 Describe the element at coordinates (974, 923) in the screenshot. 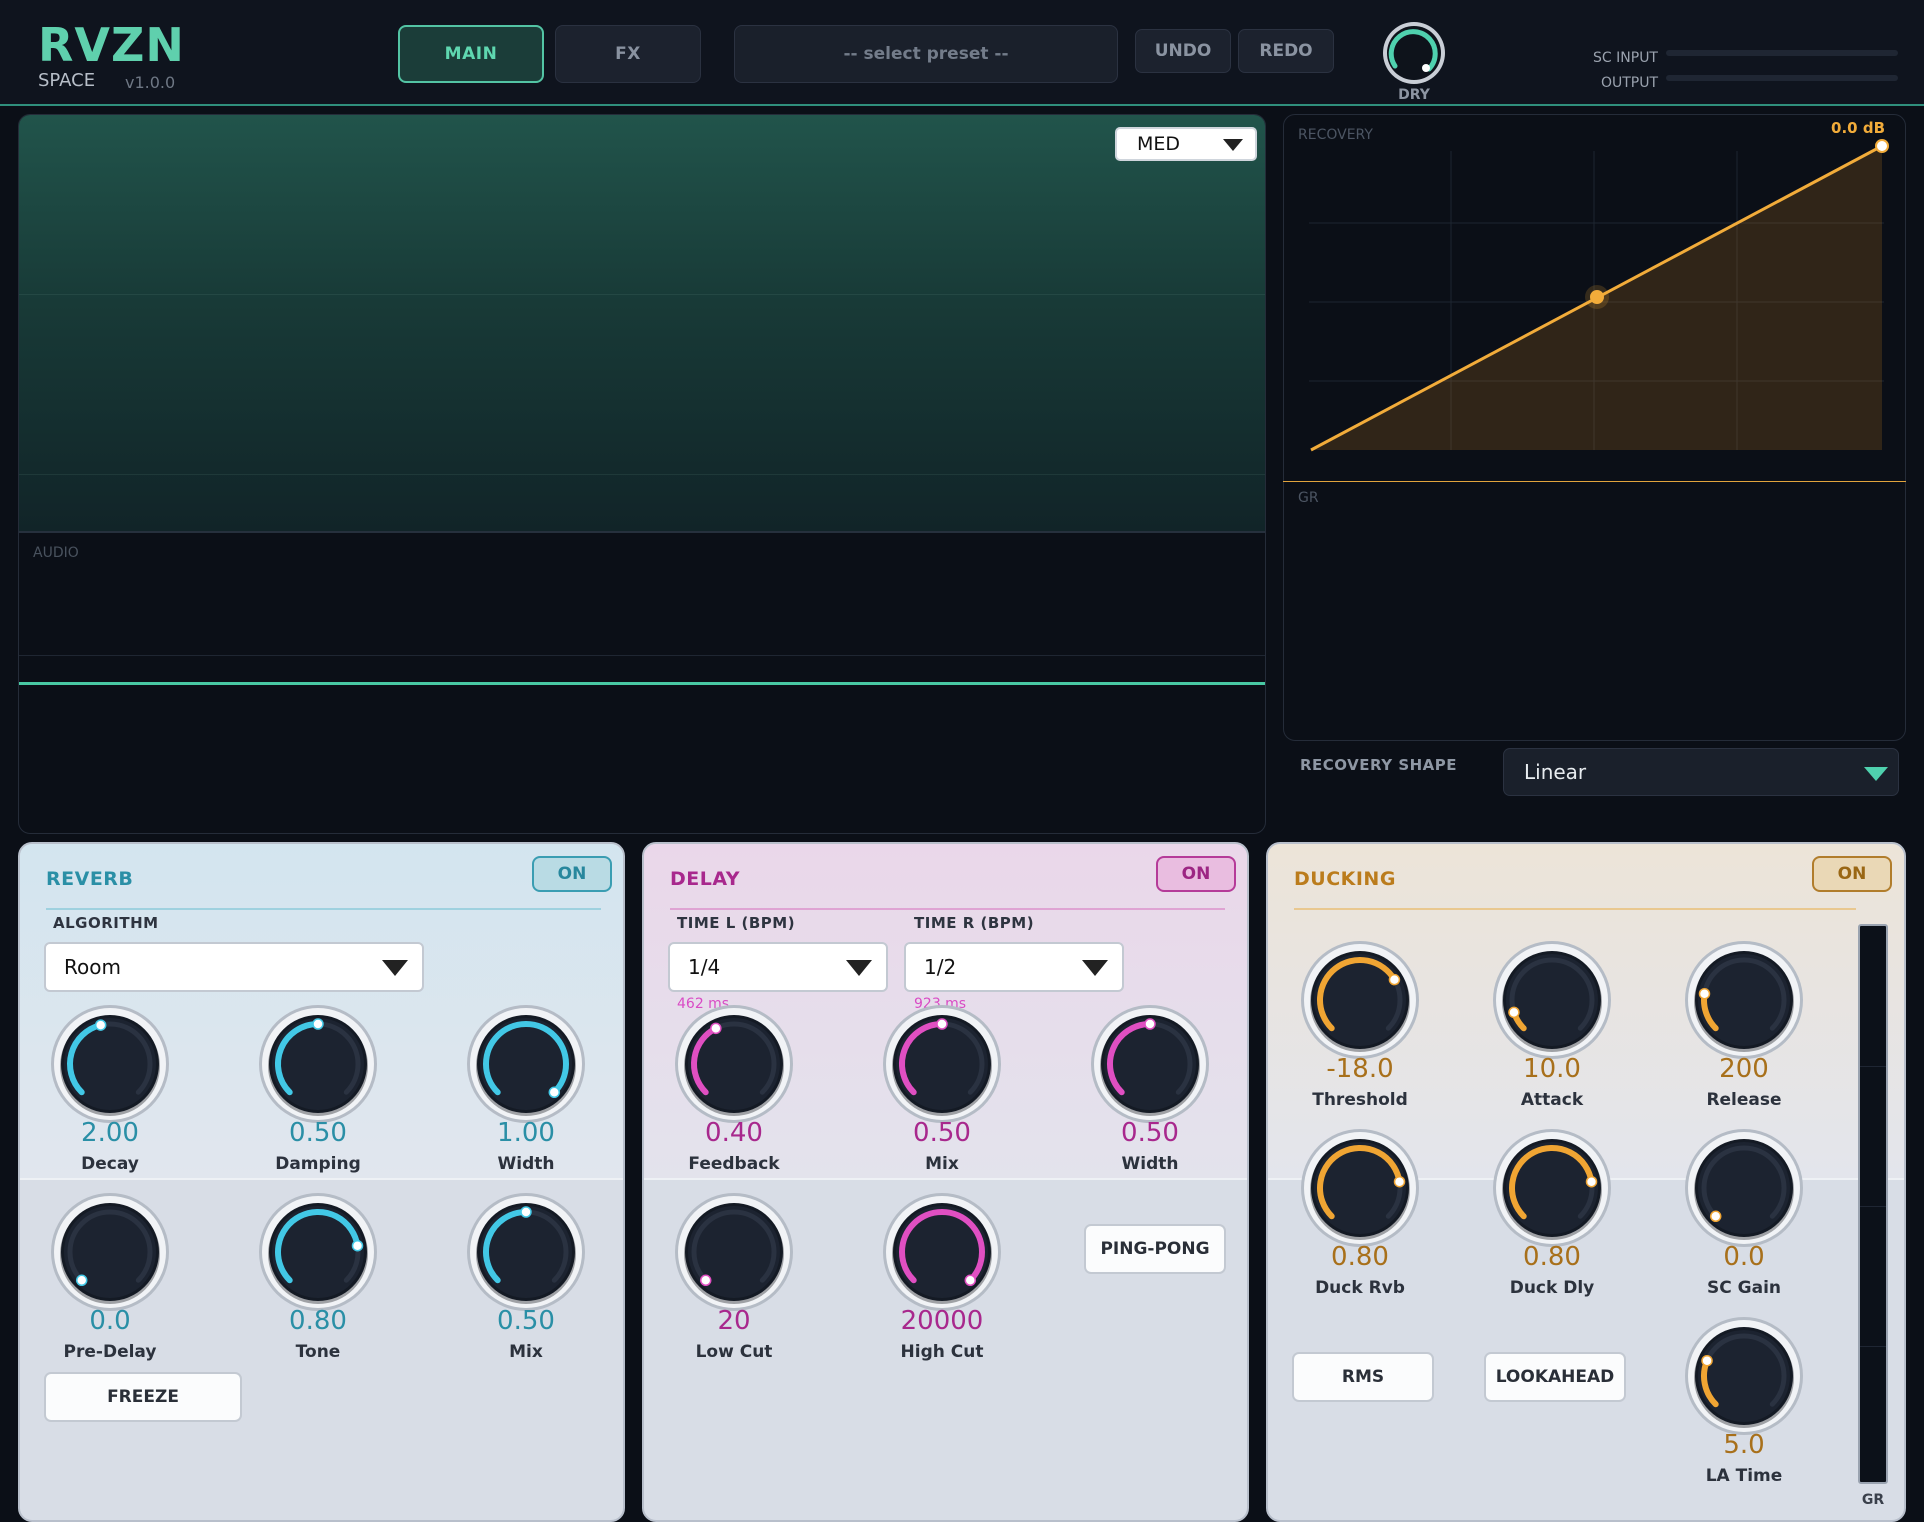

I see `time-r-label: TIME R (BPM)` at that location.